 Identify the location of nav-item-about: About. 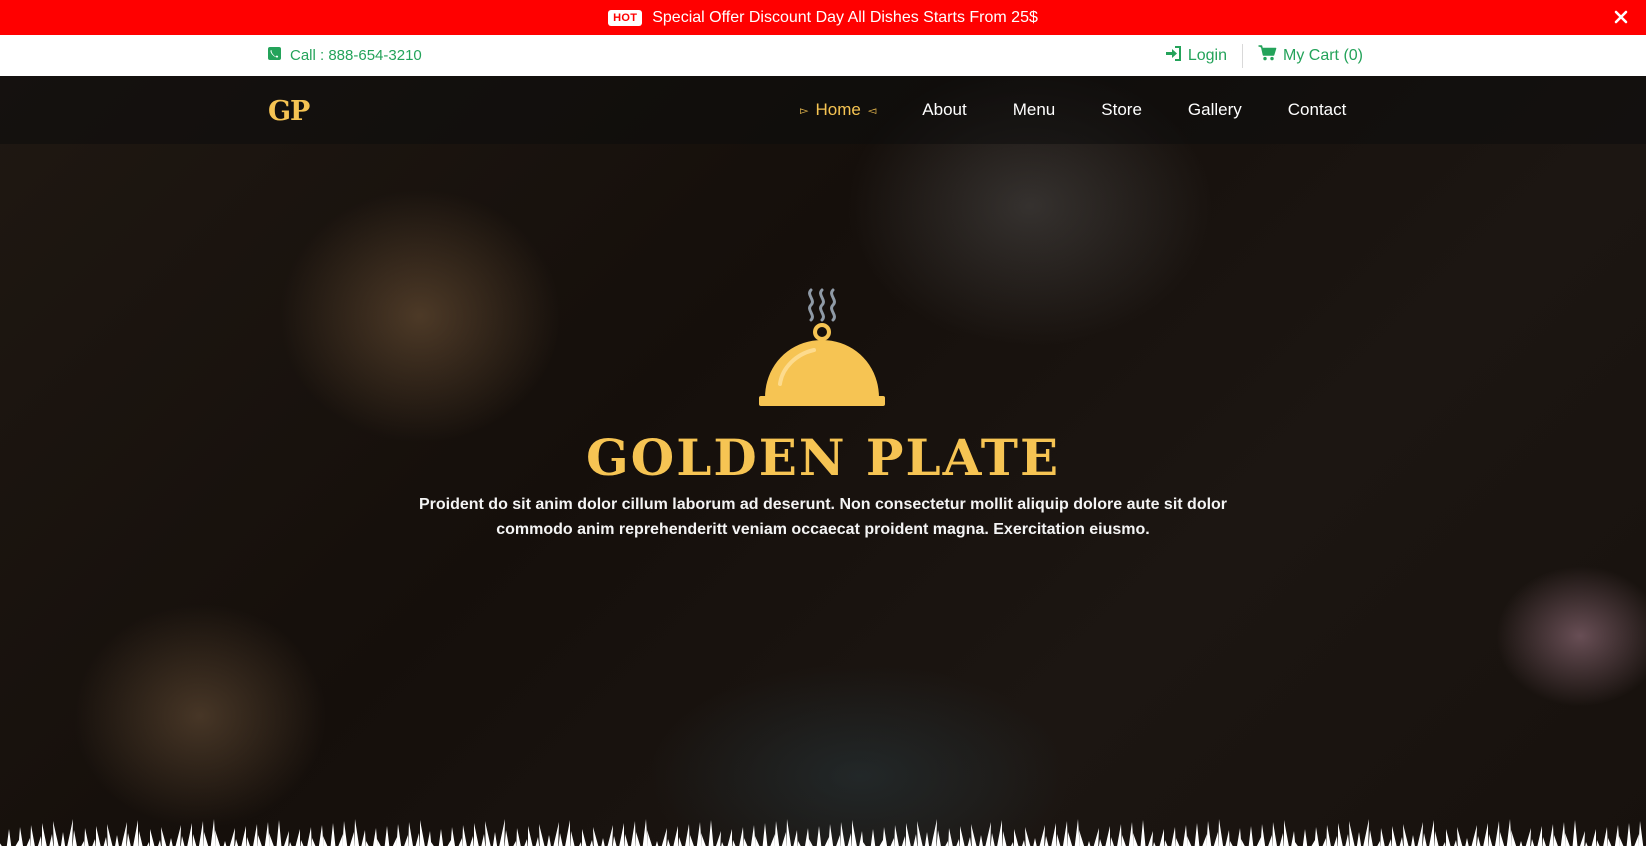
(944, 110).